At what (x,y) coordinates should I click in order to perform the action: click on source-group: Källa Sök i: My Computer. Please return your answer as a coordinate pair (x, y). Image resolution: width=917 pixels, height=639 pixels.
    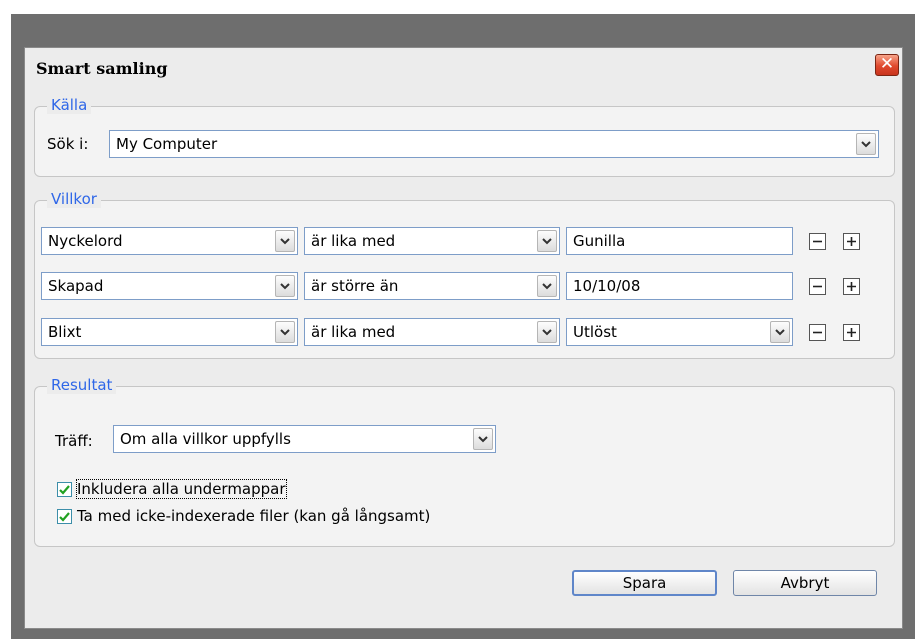
    Looking at the image, I should click on (464, 136).